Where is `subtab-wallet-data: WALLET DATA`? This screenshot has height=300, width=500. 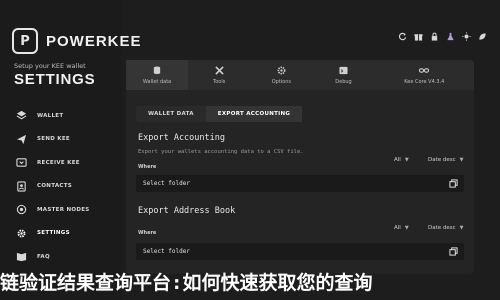
subtab-wallet-data: WALLET DATA is located at coordinates (171, 114).